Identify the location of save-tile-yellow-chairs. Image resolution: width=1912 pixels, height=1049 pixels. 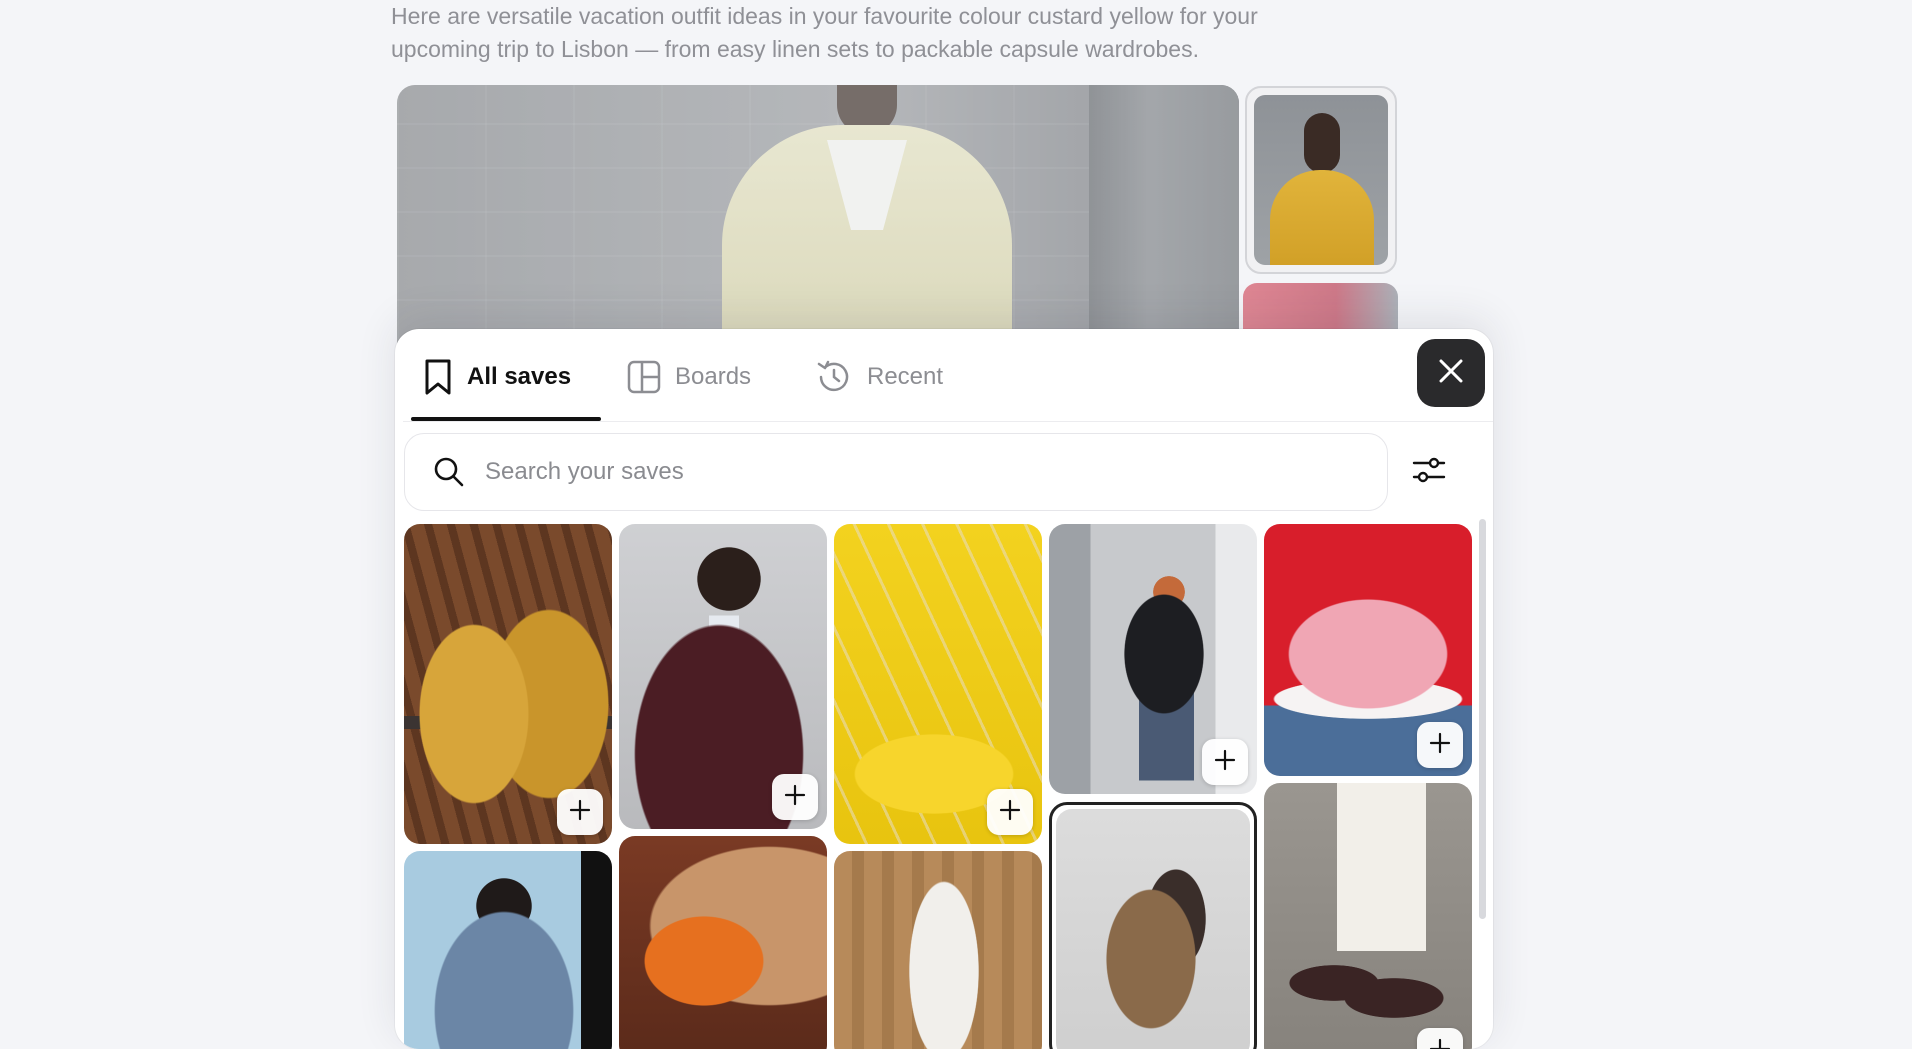
(938, 684).